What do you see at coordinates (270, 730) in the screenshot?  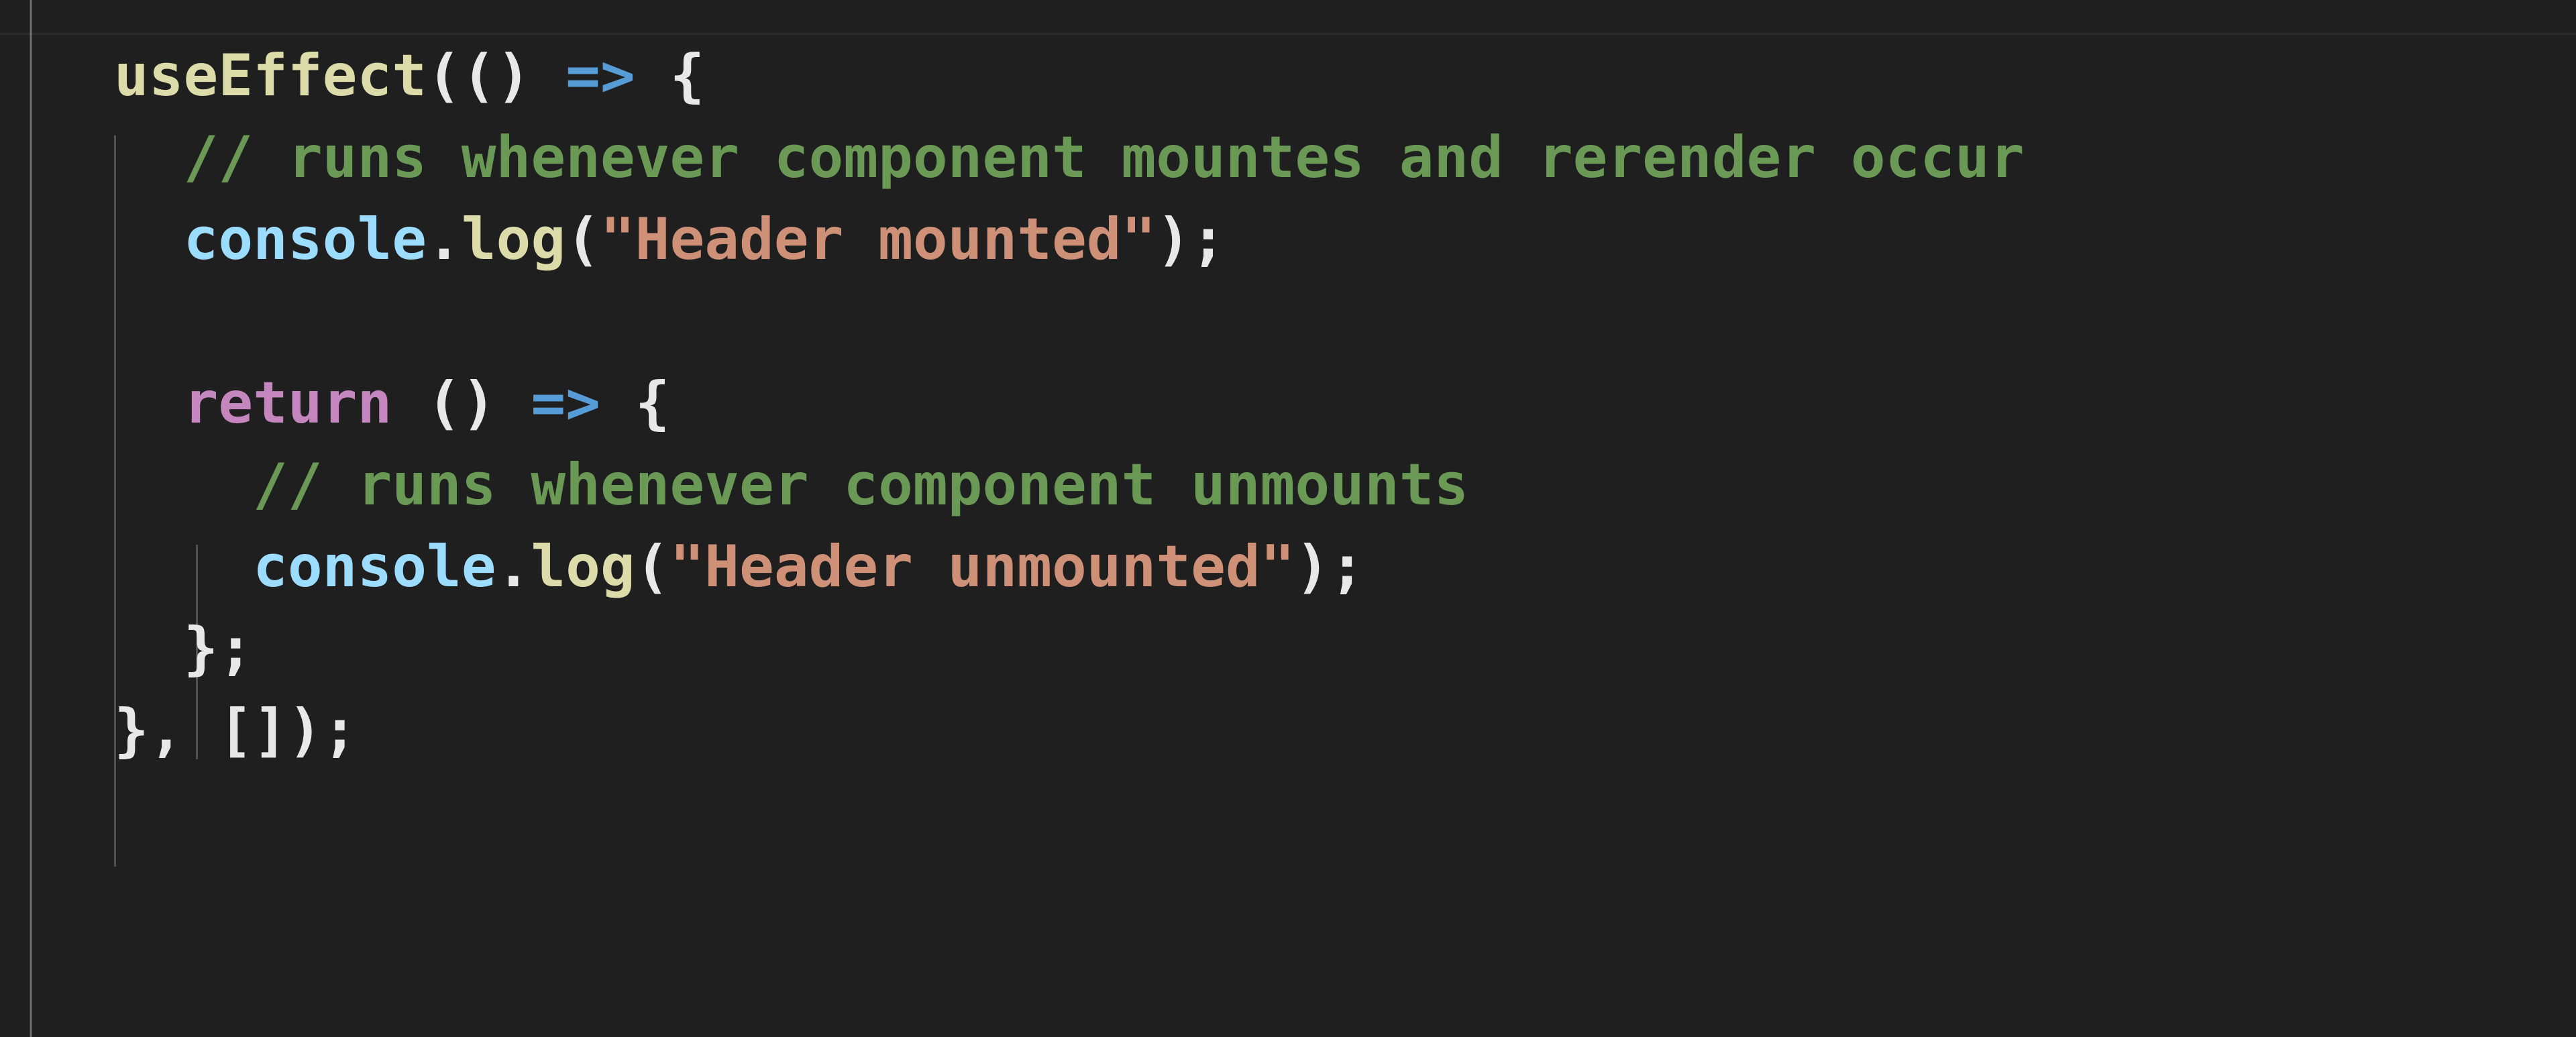 I see `code-token-bracket-2: ]` at bounding box center [270, 730].